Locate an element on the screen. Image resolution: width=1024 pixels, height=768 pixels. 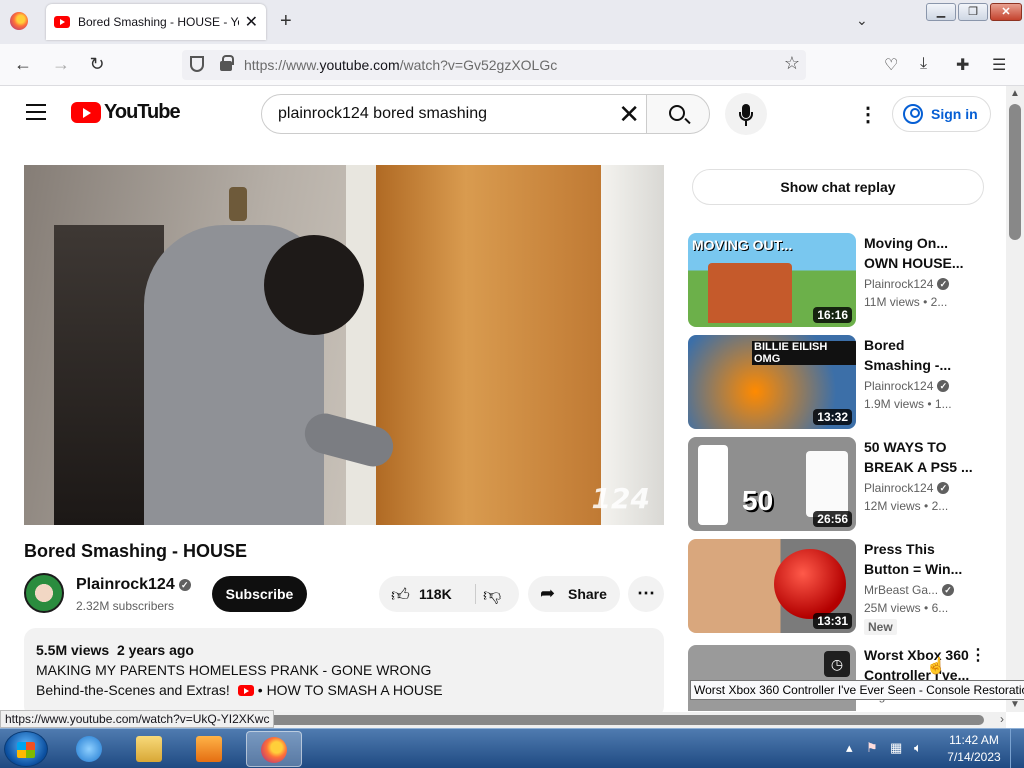
new-tab-button: + is located at coordinates (286, 21).